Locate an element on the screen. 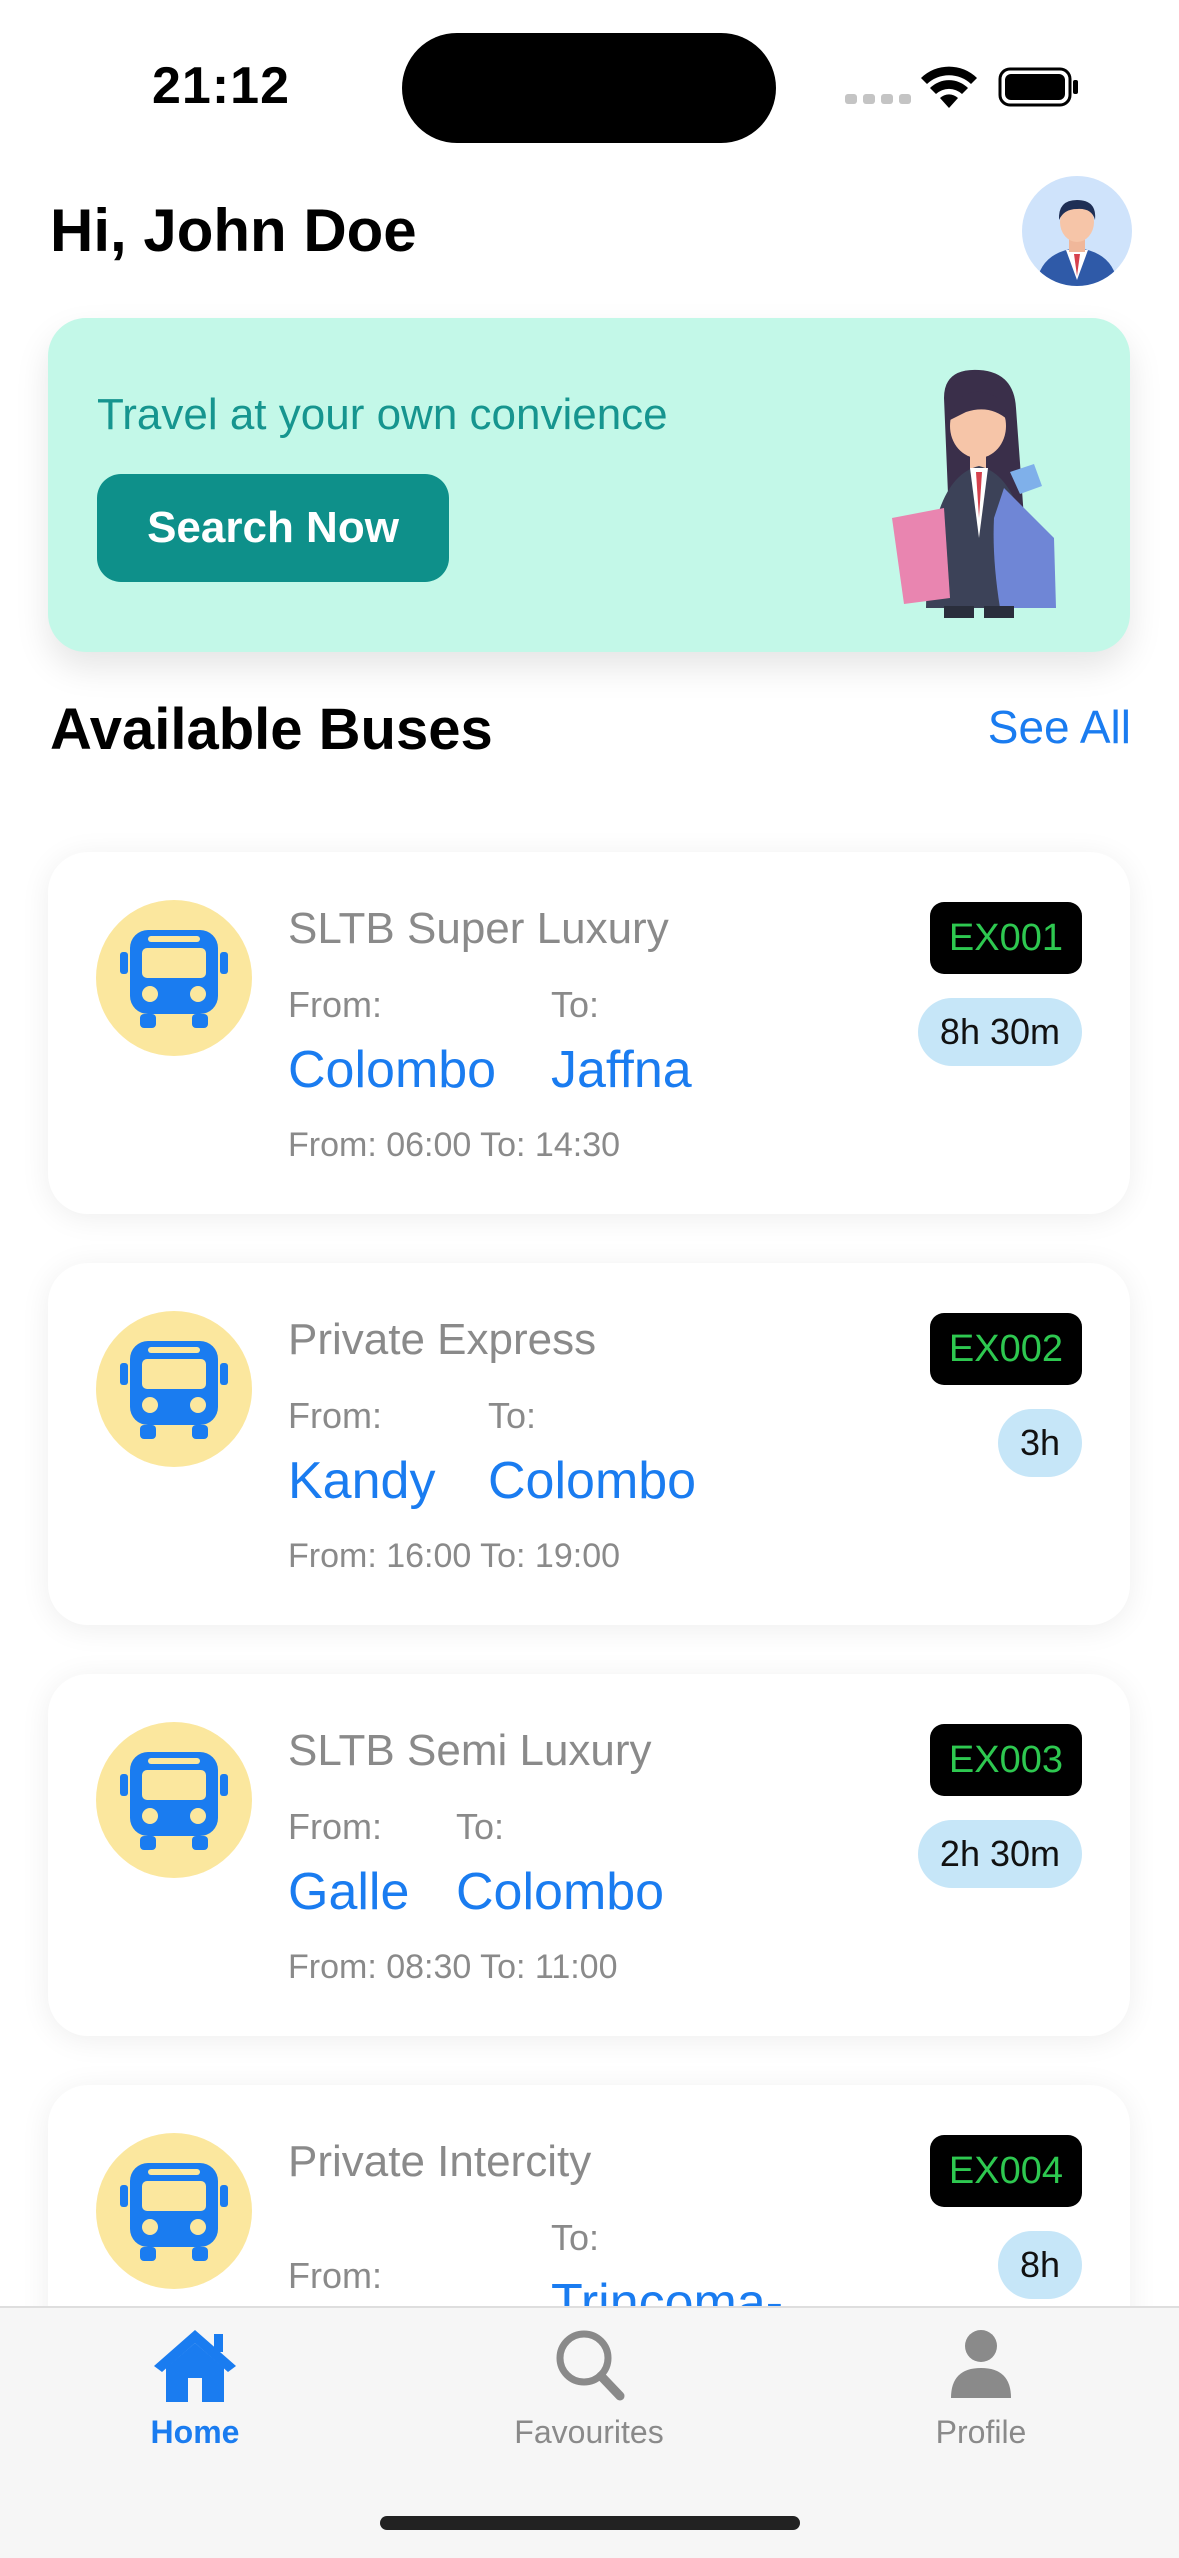 The width and height of the screenshot is (1179, 2558). duration-badge: 8h is located at coordinates (1039, 2265).